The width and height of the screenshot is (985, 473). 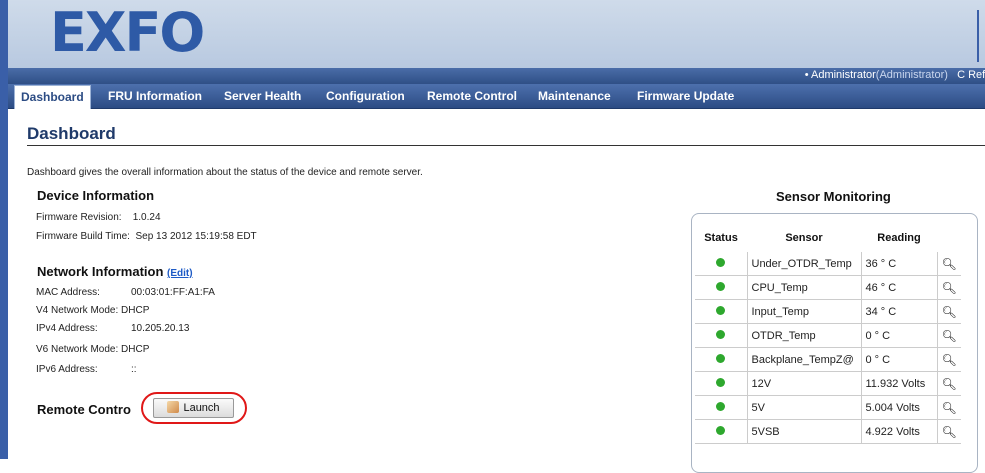 I want to click on edit-network-link: (Edit), so click(x=180, y=273).